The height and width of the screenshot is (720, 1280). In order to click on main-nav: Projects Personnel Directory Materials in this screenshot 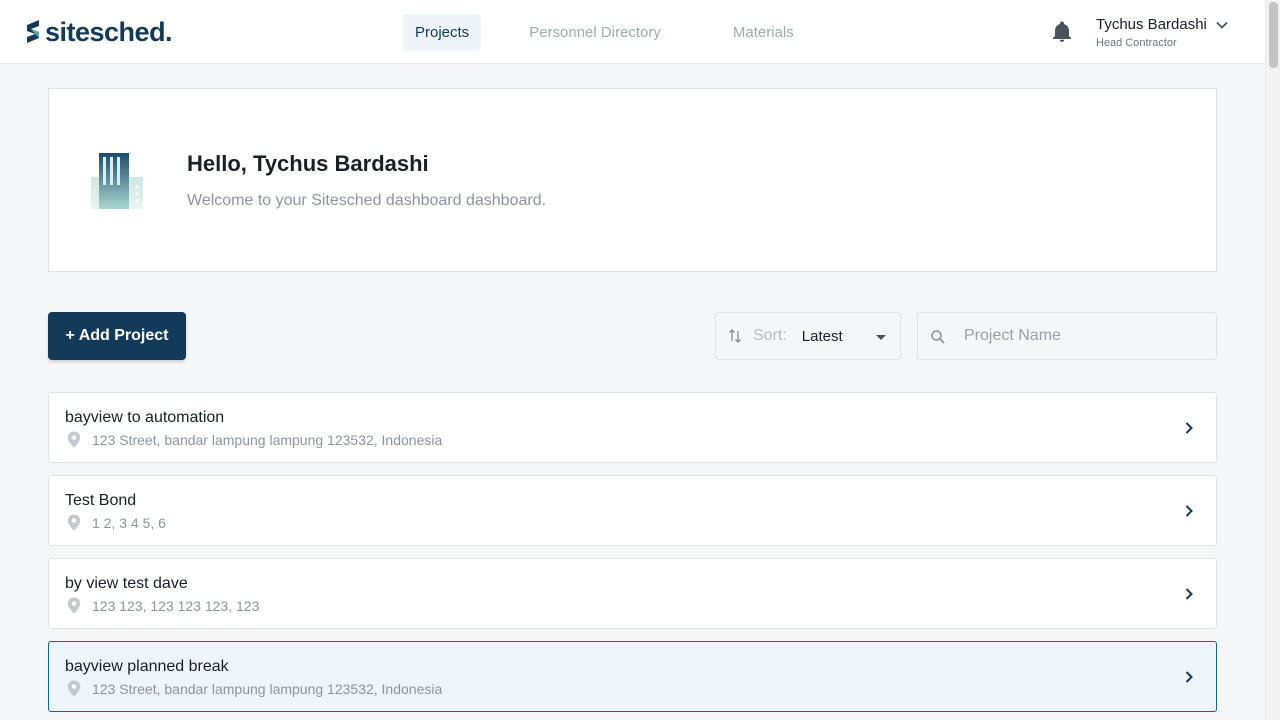, I will do `click(604, 32)`.